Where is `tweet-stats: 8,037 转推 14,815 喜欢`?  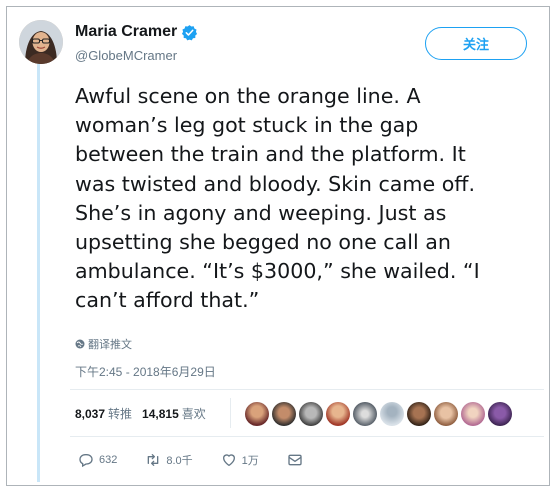 tweet-stats: 8,037 转推 14,815 喜欢 is located at coordinates (145, 413).